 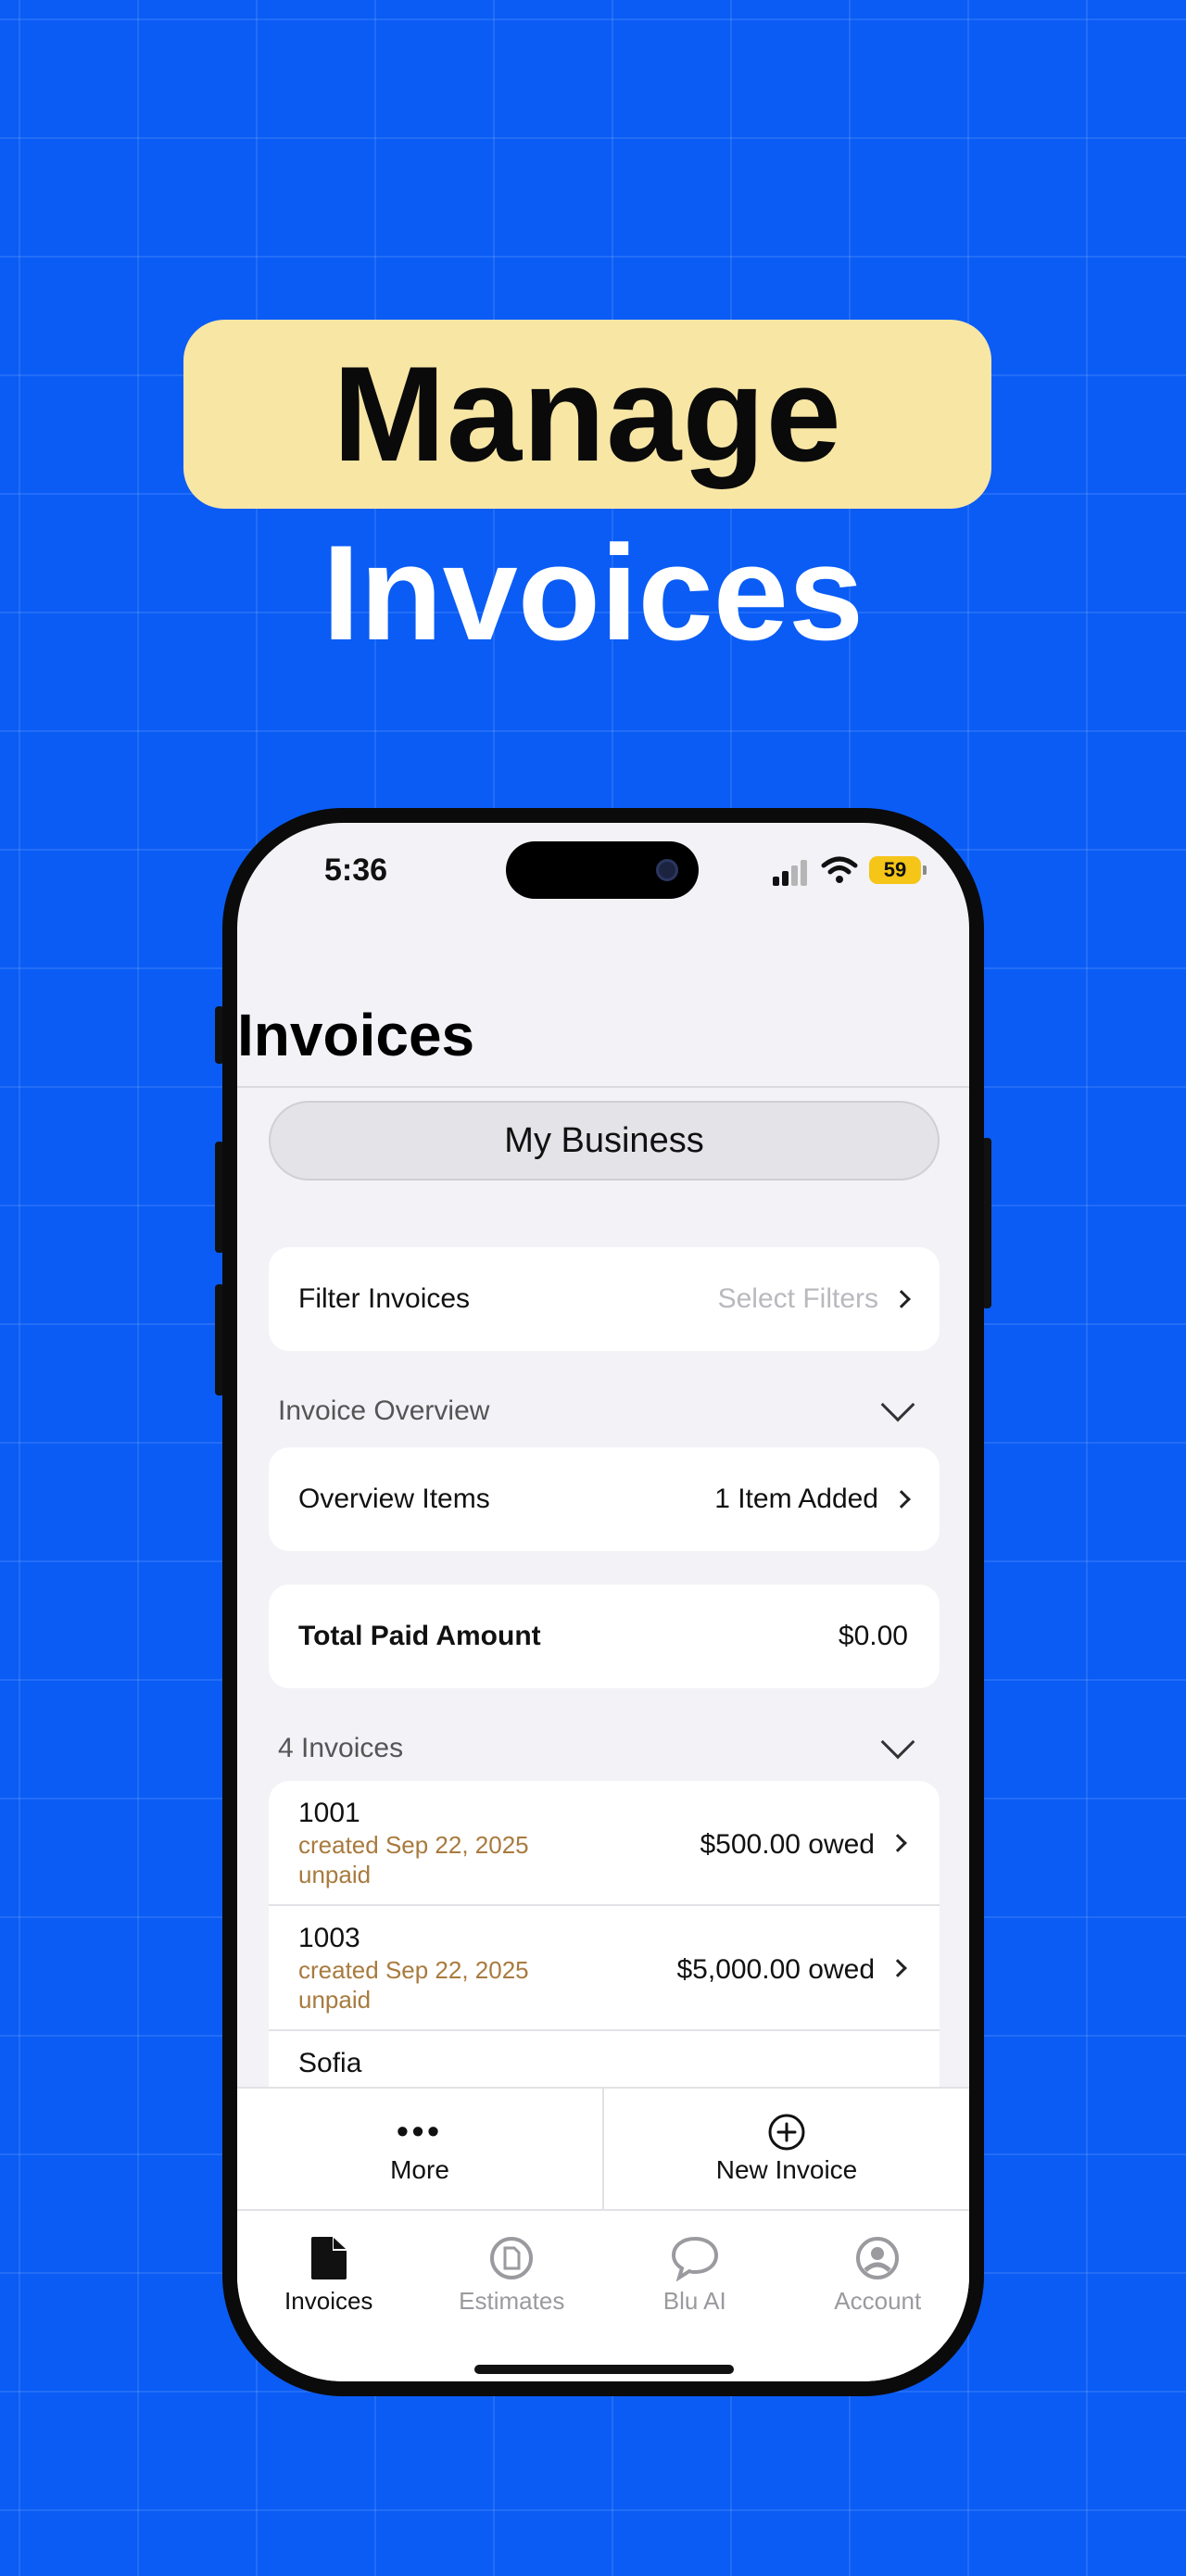 I want to click on total-paid-card: Total Paid Amount $0.00, so click(x=604, y=1636).